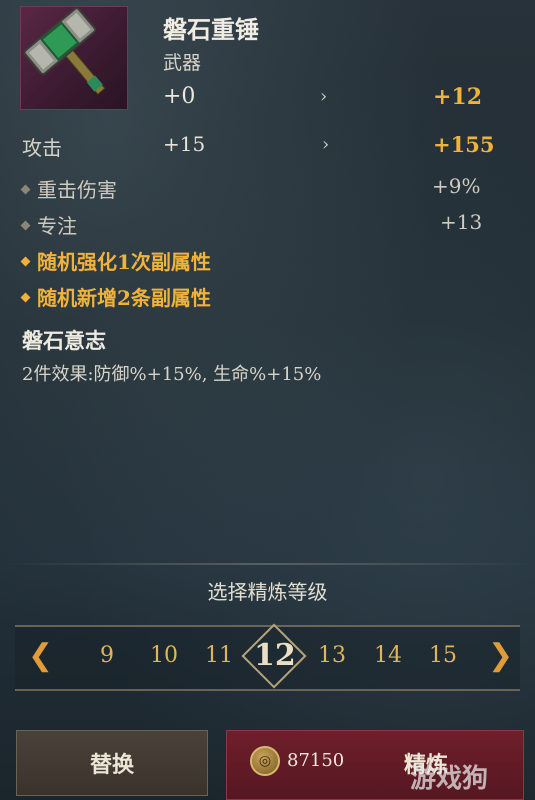  I want to click on level-current: +0, so click(179, 96).